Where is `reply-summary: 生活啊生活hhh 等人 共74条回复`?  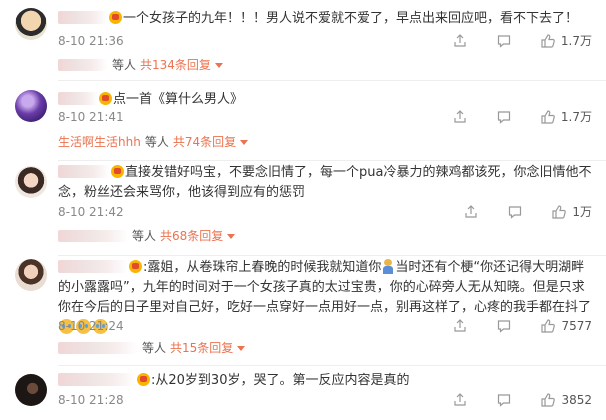 reply-summary: 生活啊生活hhh 等人 共74条回复 is located at coordinates (325, 142).